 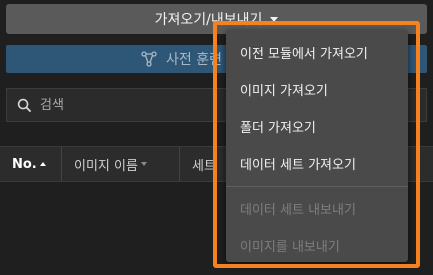 What do you see at coordinates (317, 186) in the screenshot?
I see `menu-divider` at bounding box center [317, 186].